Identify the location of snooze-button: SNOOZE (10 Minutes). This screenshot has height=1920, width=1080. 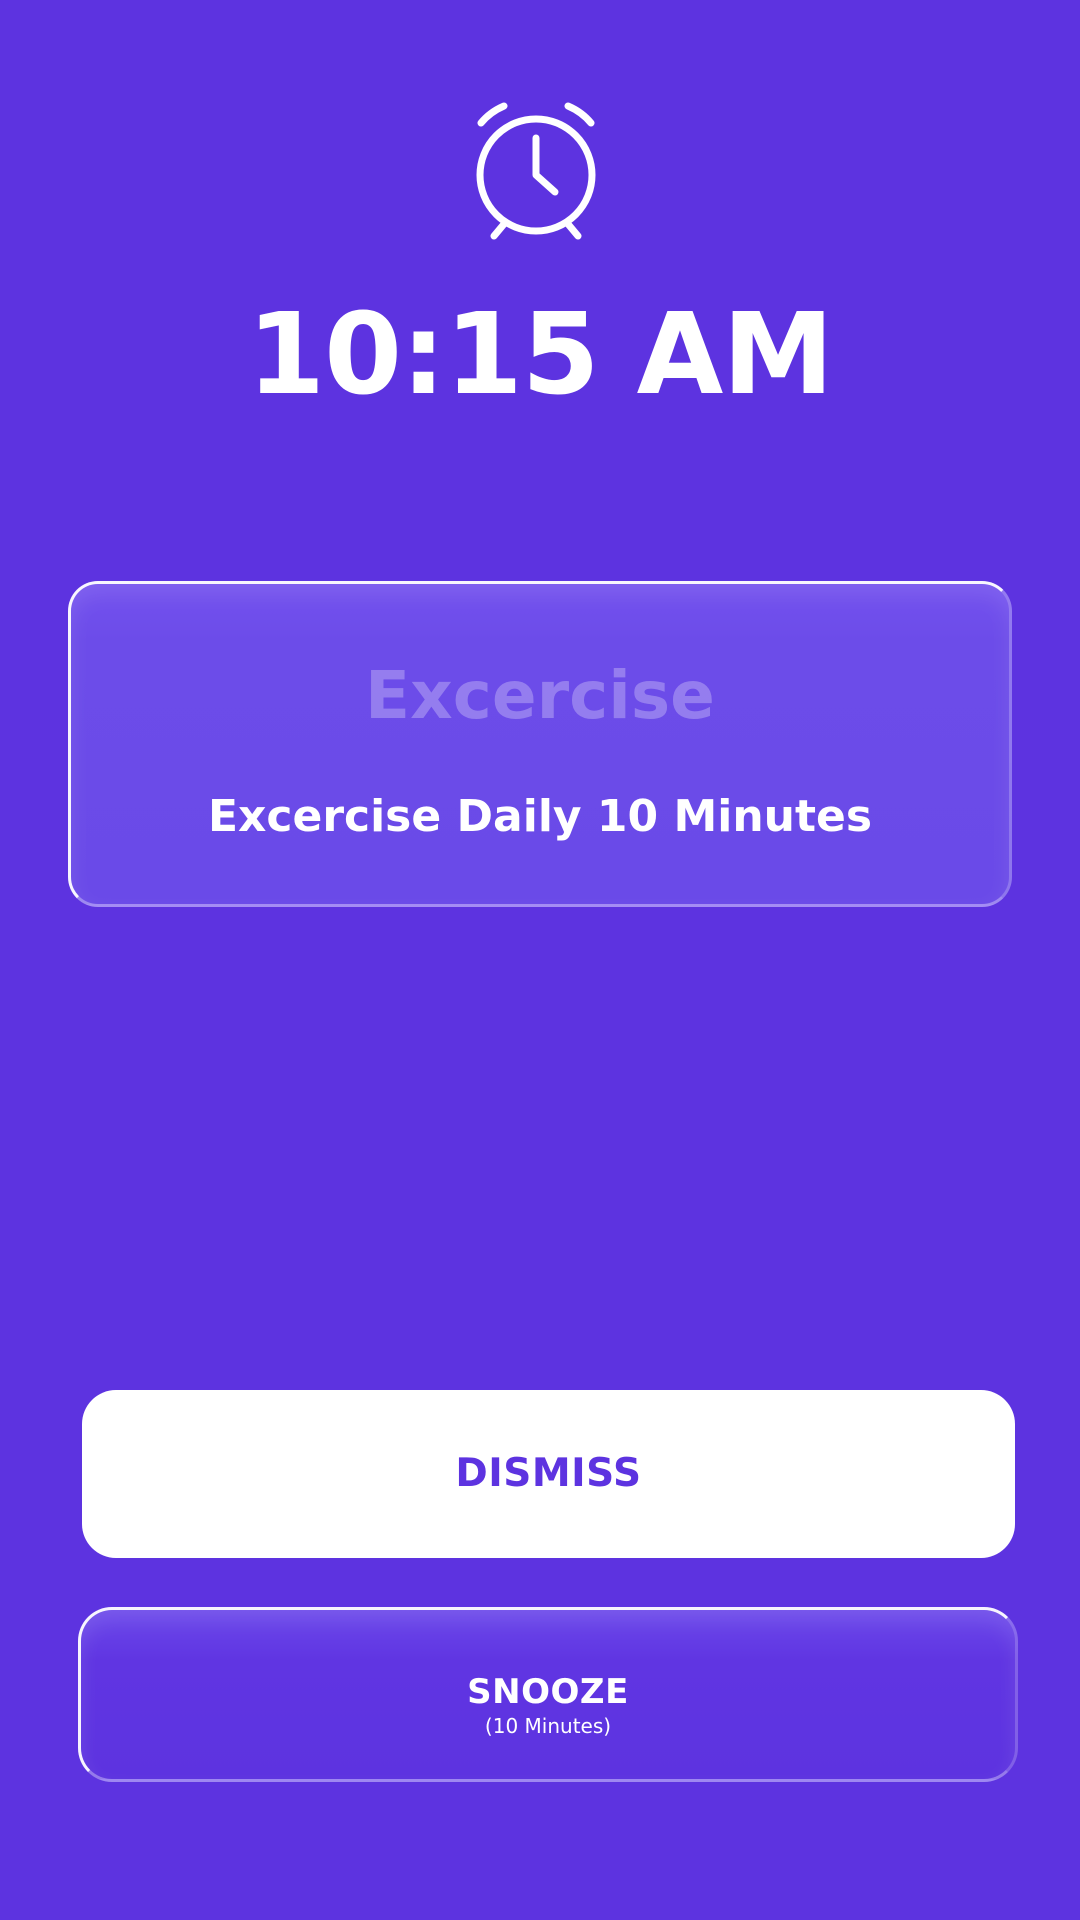
(548, 1694).